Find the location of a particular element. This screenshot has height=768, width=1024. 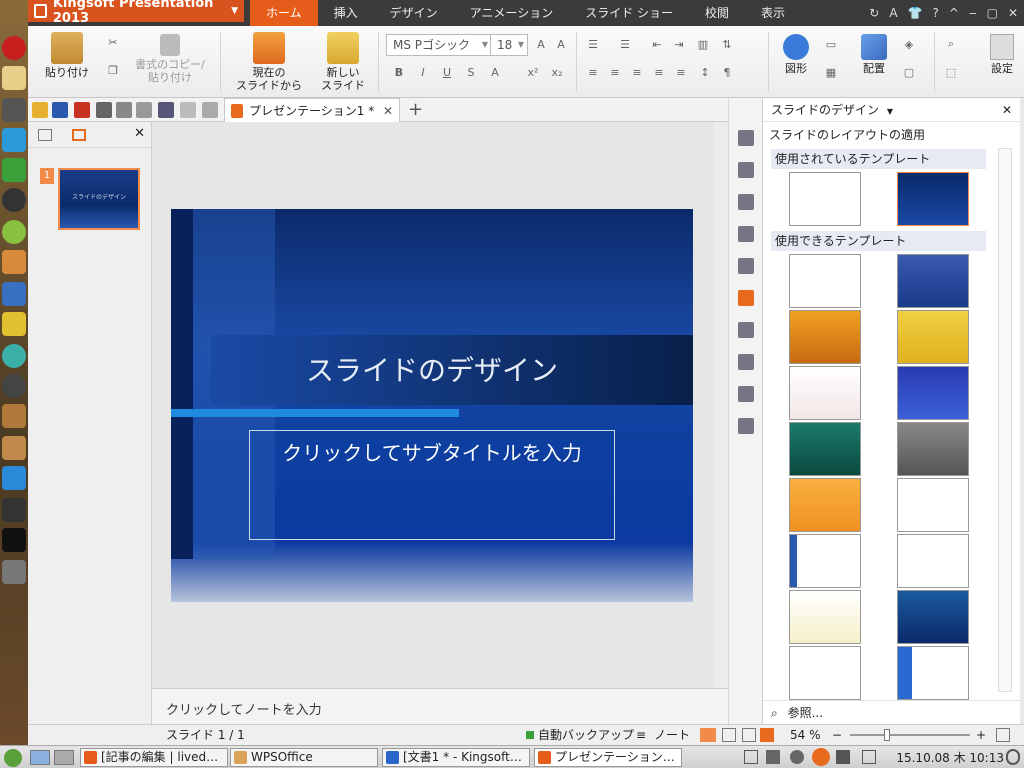

open-folder-icon is located at coordinates (40, 110).